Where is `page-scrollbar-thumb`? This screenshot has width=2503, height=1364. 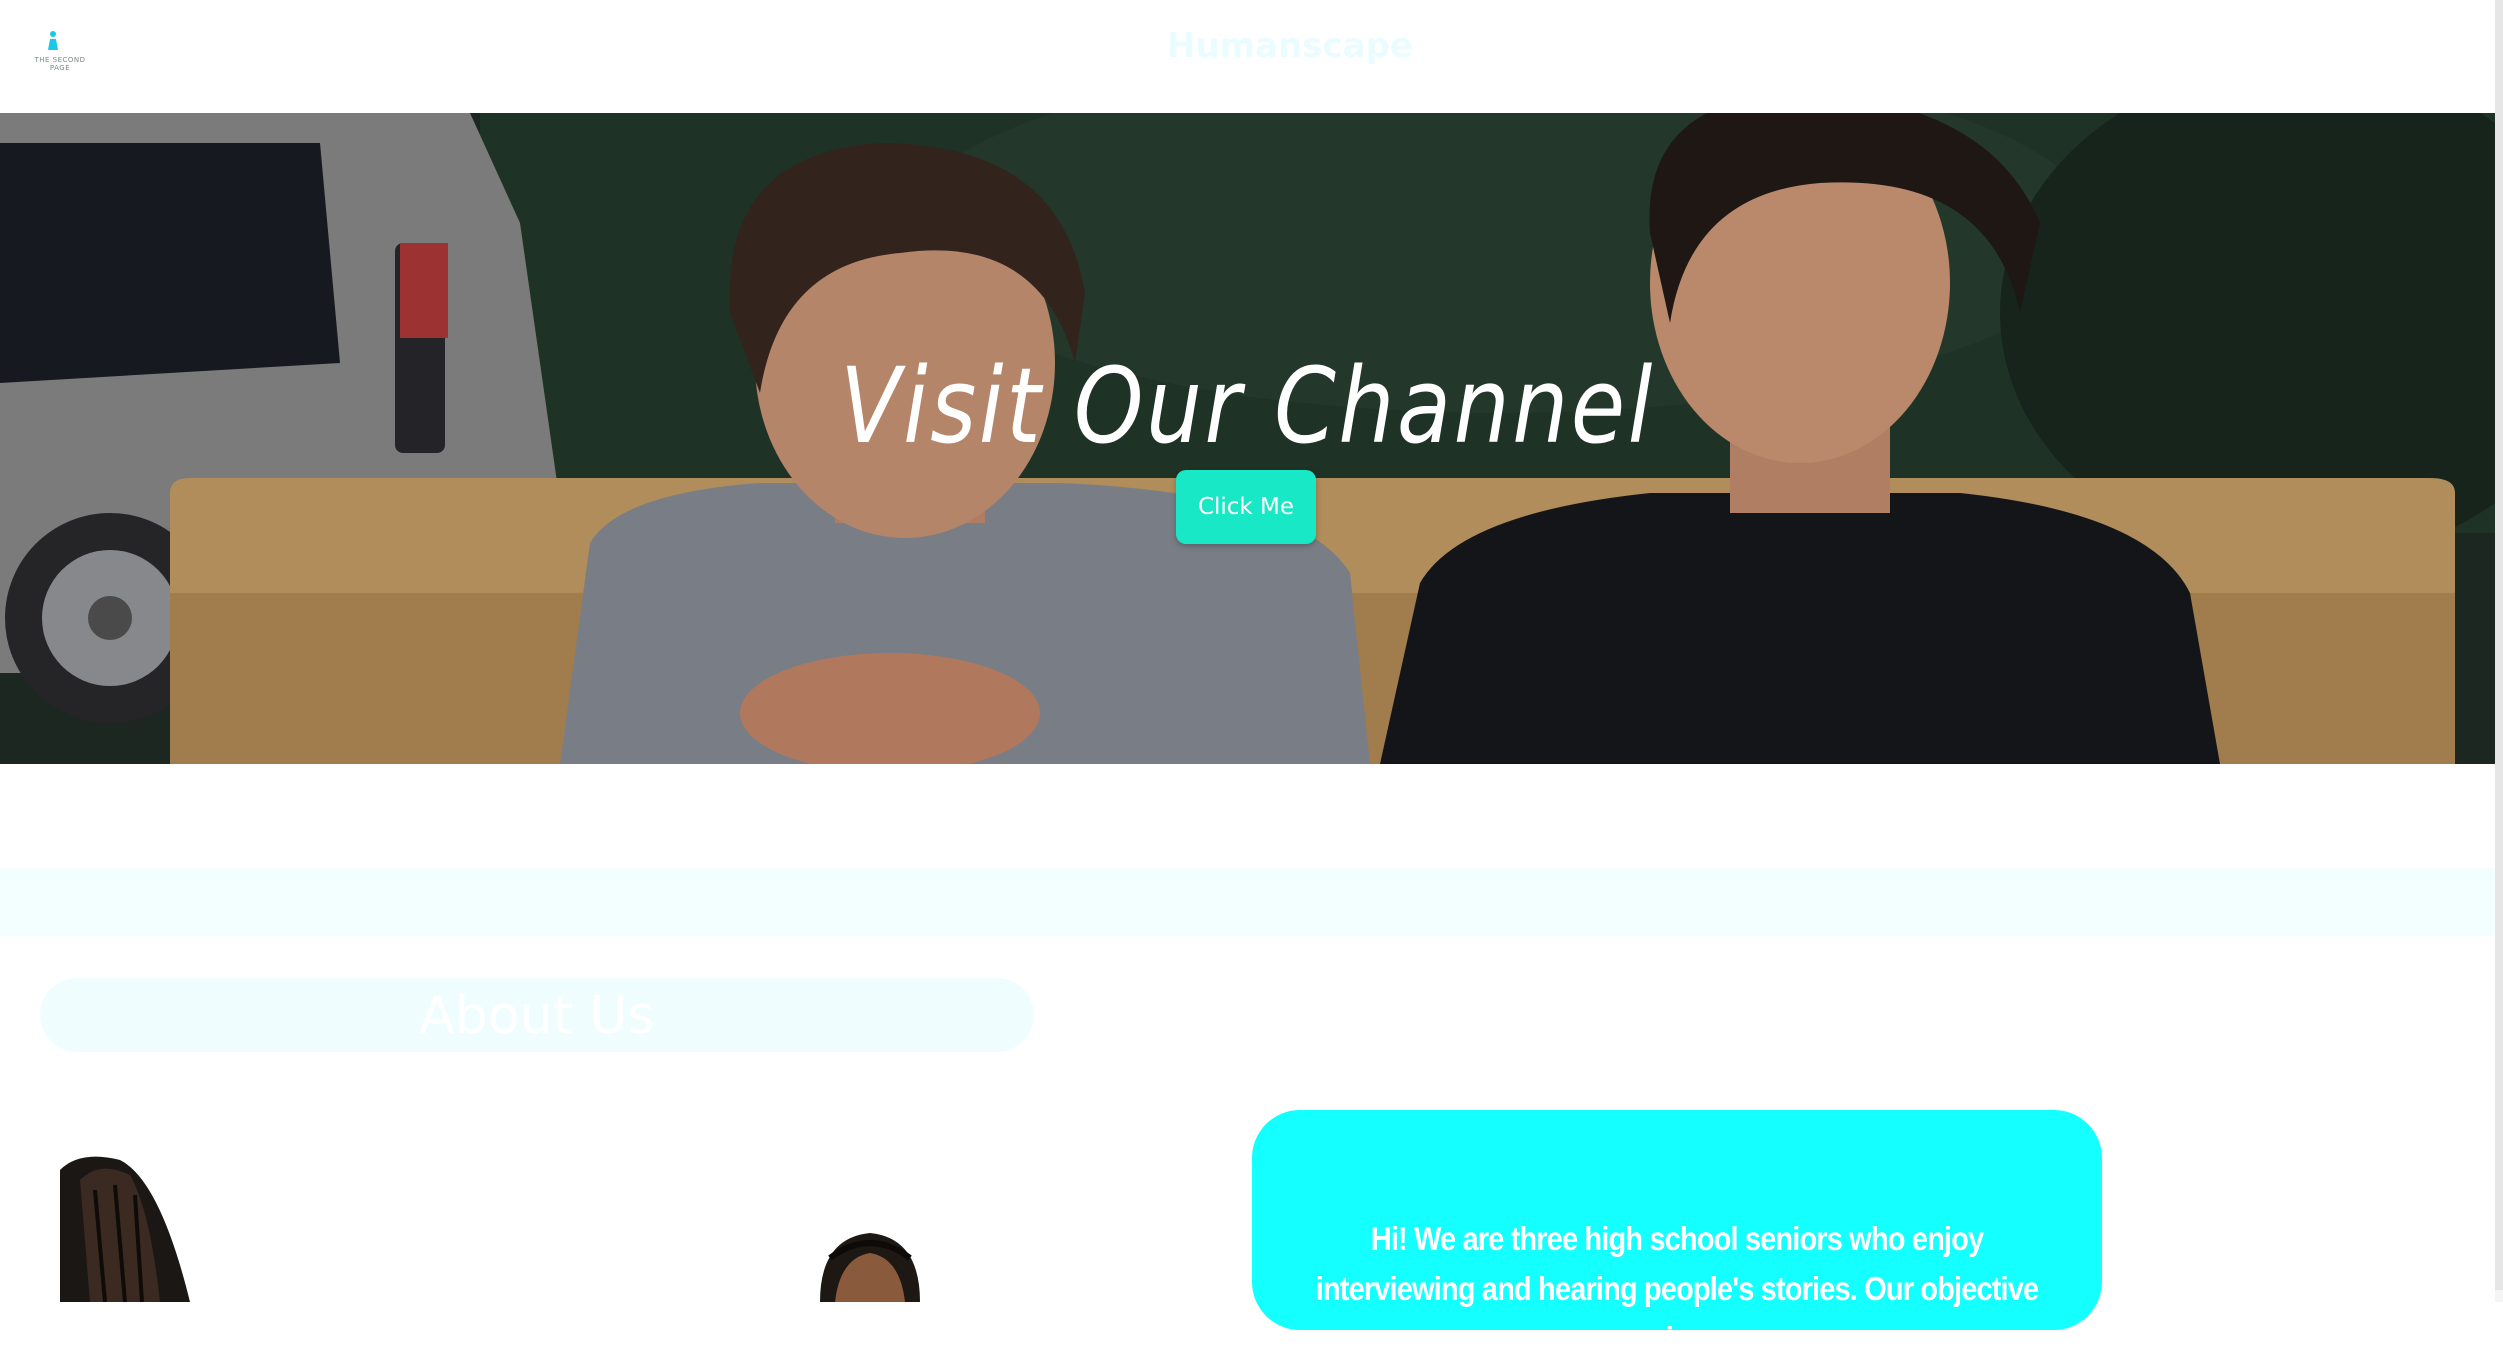 page-scrollbar-thumb is located at coordinates (2499, 645).